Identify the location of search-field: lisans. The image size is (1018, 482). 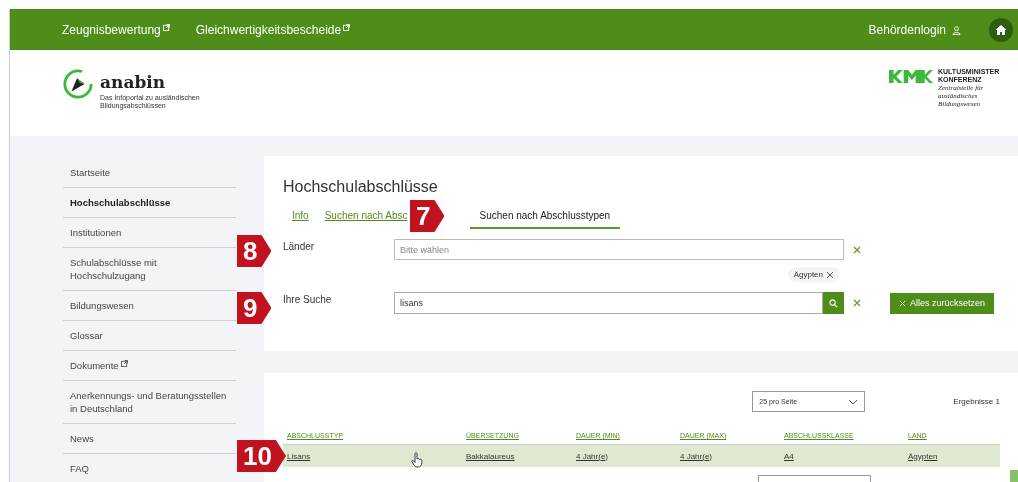
(608, 303).